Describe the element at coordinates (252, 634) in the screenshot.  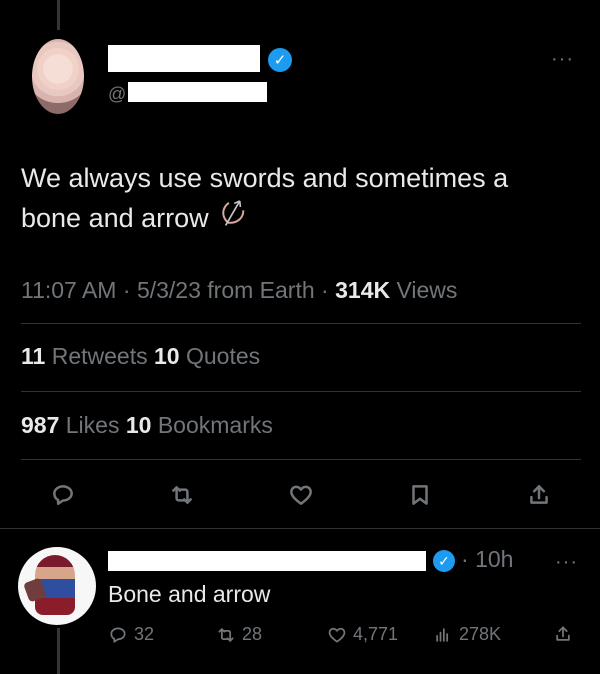
I see `reply-retweets-count: 28` at that location.